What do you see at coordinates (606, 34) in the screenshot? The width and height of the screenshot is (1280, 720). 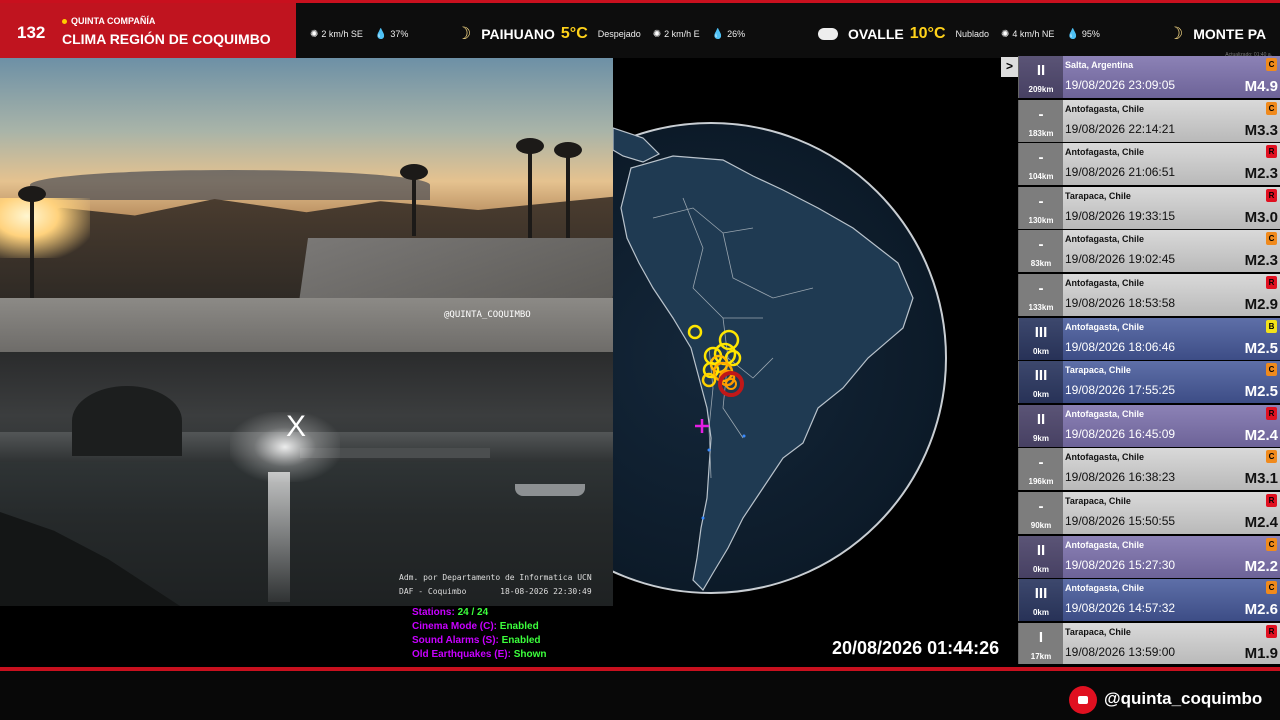 I see `ticker-city-paihuano: ☽ PAIHUANO 5°C Despejado ✺ 2 km/h E 💧 26%` at bounding box center [606, 34].